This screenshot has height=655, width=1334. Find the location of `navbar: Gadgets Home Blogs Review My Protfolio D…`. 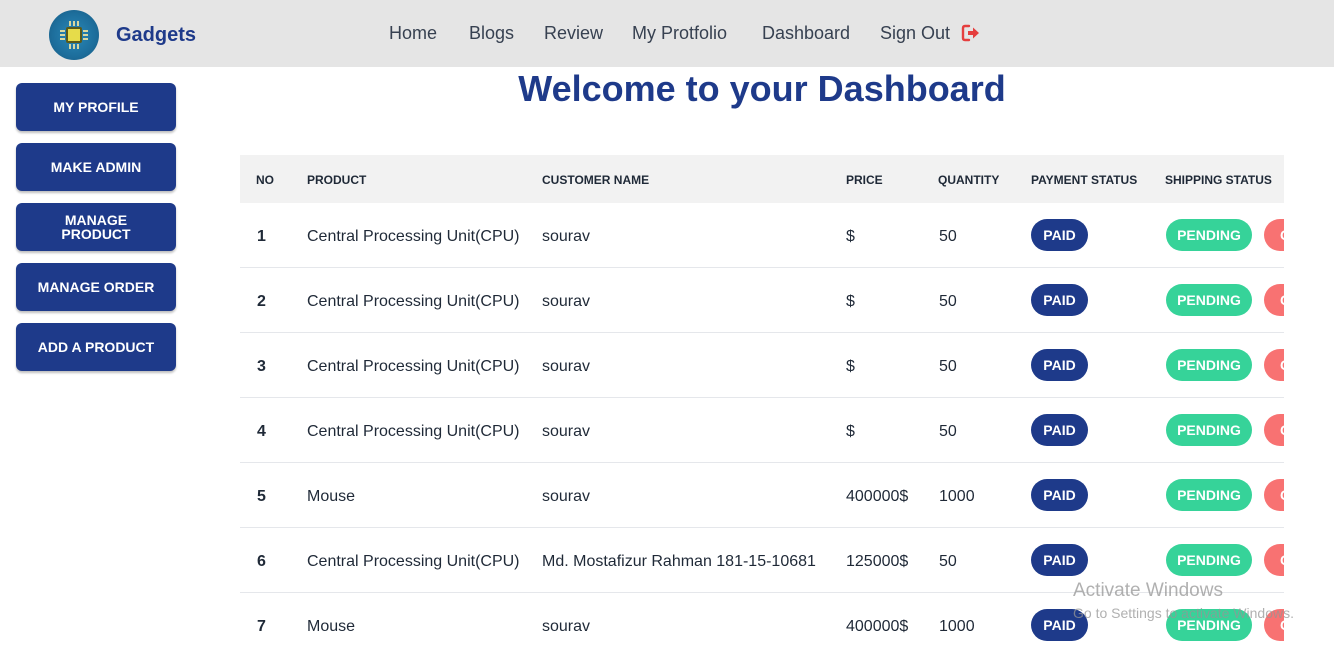

navbar: Gadgets Home Blogs Review My Protfolio D… is located at coordinates (667, 33).